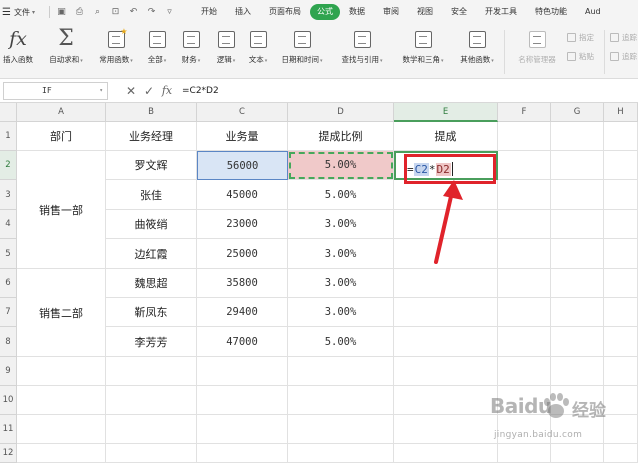 The height and width of the screenshot is (463, 638). Describe the element at coordinates (242, 224) in the screenshot. I see `cell-volume: 23000` at that location.